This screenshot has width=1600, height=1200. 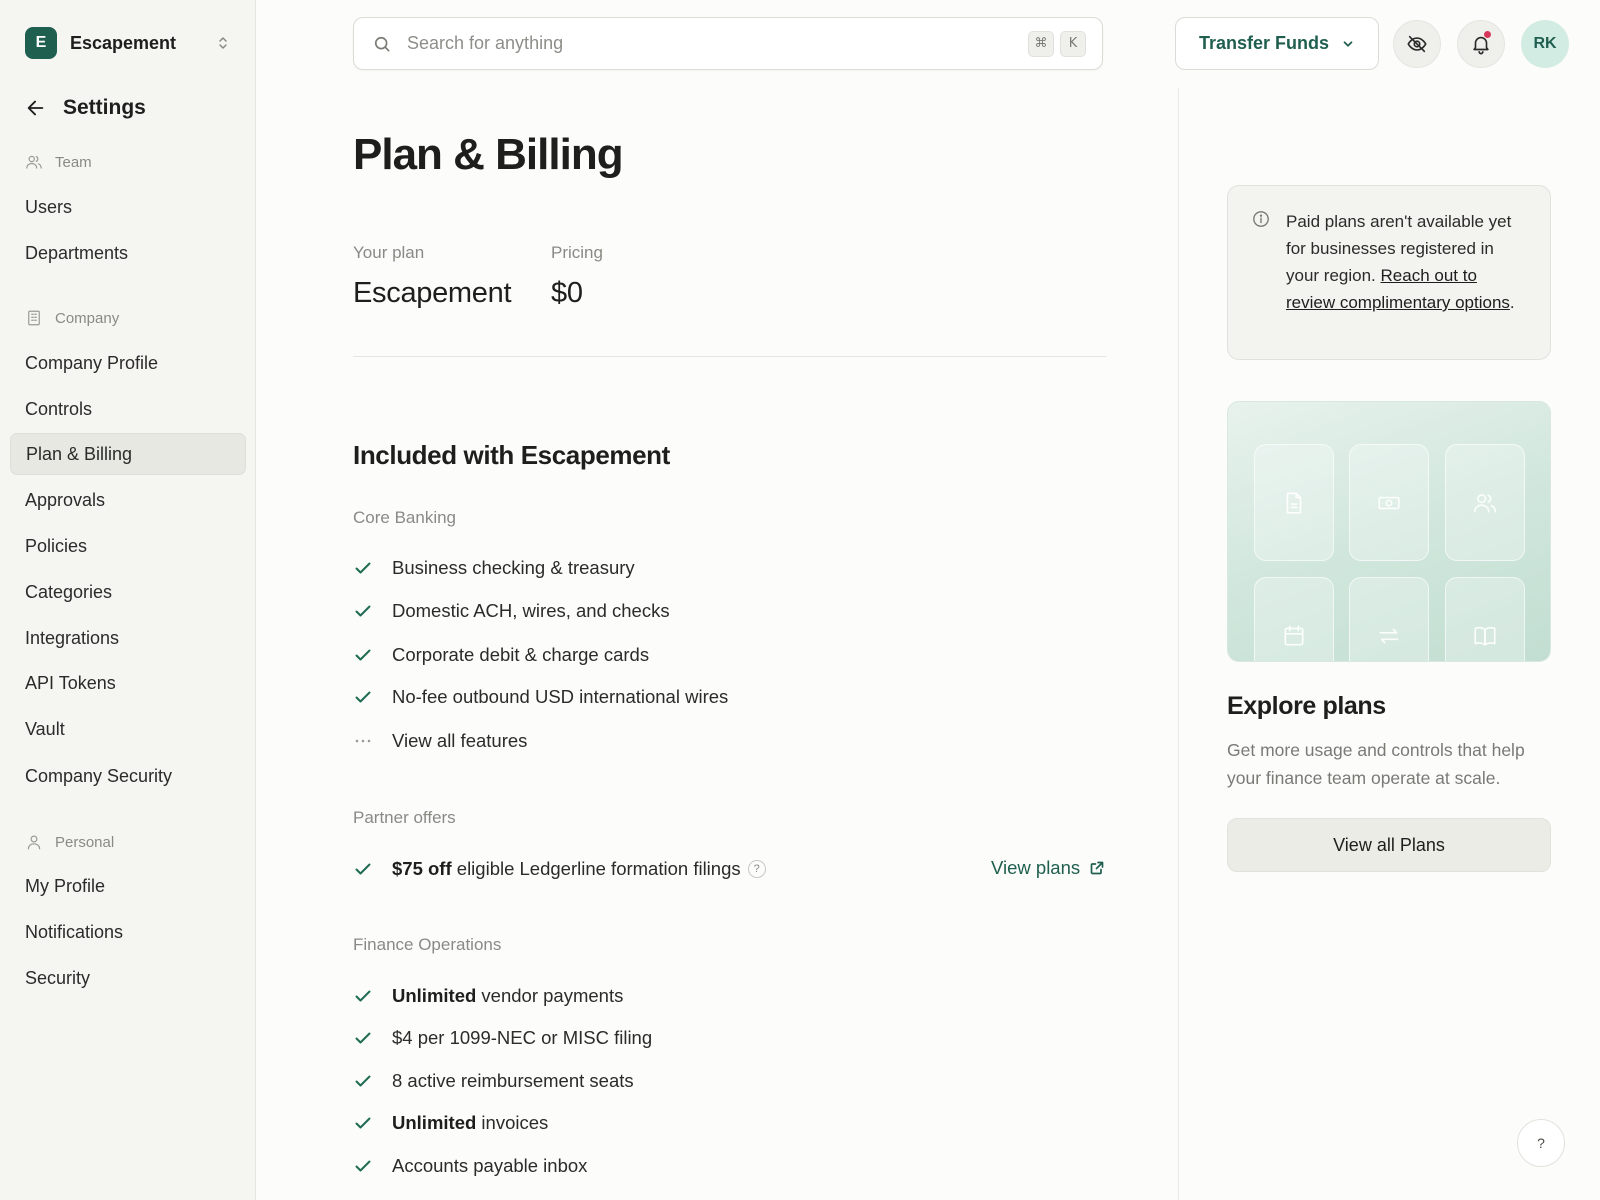 What do you see at coordinates (128, 886) in the screenshot?
I see `sidebar-item-my-profile: My Profile` at bounding box center [128, 886].